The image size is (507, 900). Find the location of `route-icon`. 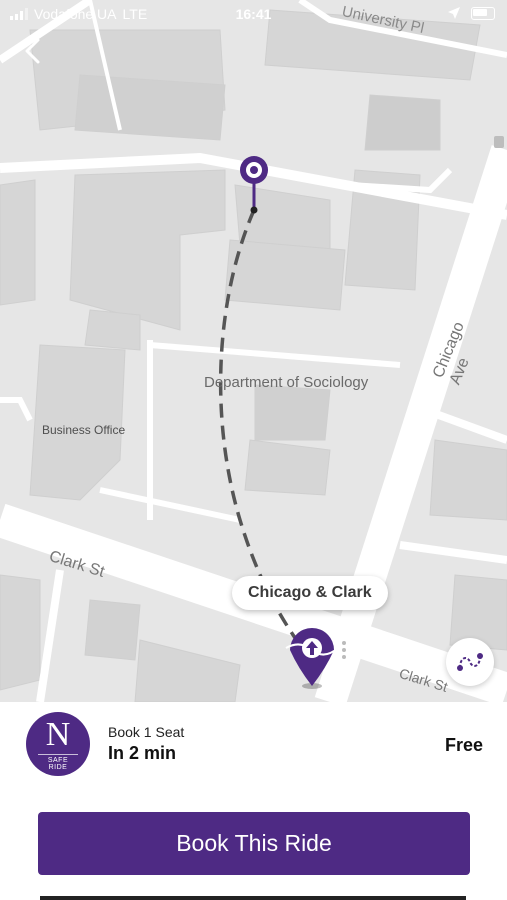

route-icon is located at coordinates (470, 662).